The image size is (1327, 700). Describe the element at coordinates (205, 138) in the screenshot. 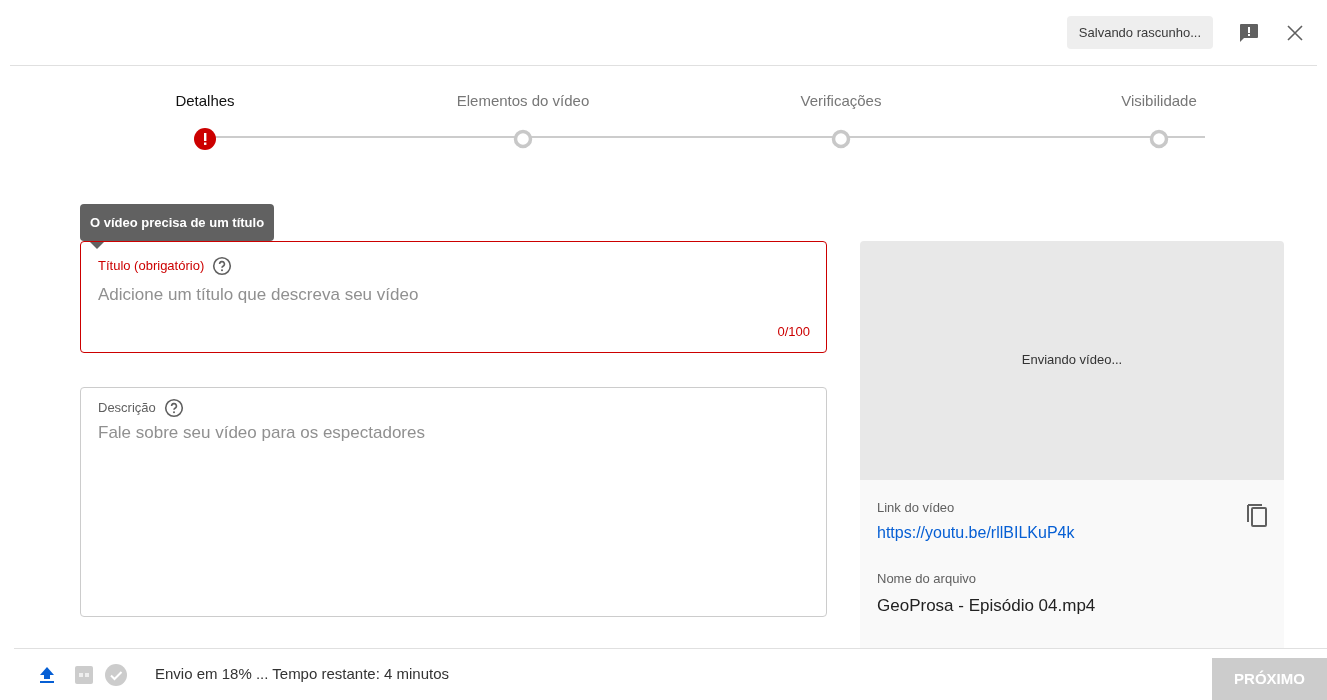

I see `error-icon` at that location.